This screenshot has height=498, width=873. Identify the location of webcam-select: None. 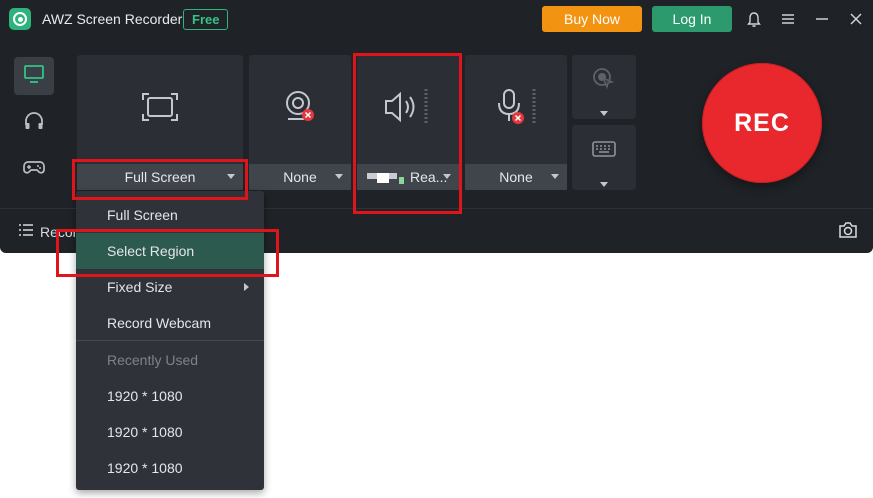
(300, 177).